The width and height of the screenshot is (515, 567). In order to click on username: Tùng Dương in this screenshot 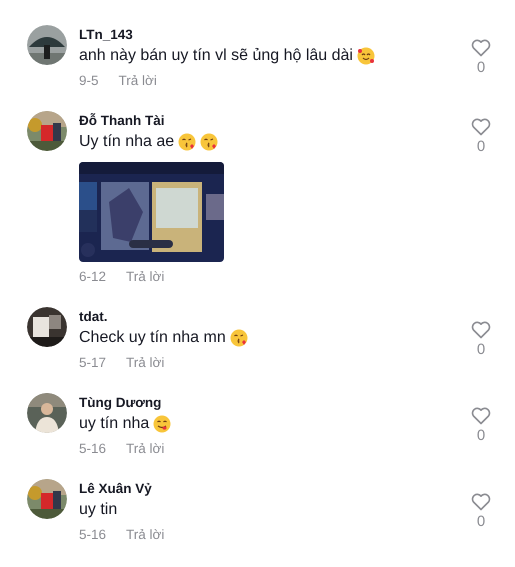, I will do `click(267, 403)`.